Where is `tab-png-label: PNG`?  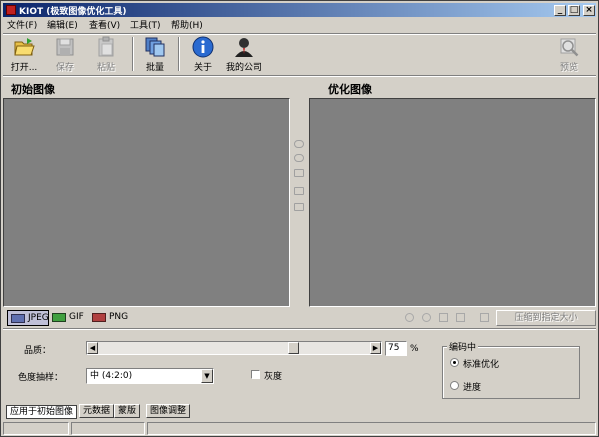
tab-png-label: PNG is located at coordinates (119, 317).